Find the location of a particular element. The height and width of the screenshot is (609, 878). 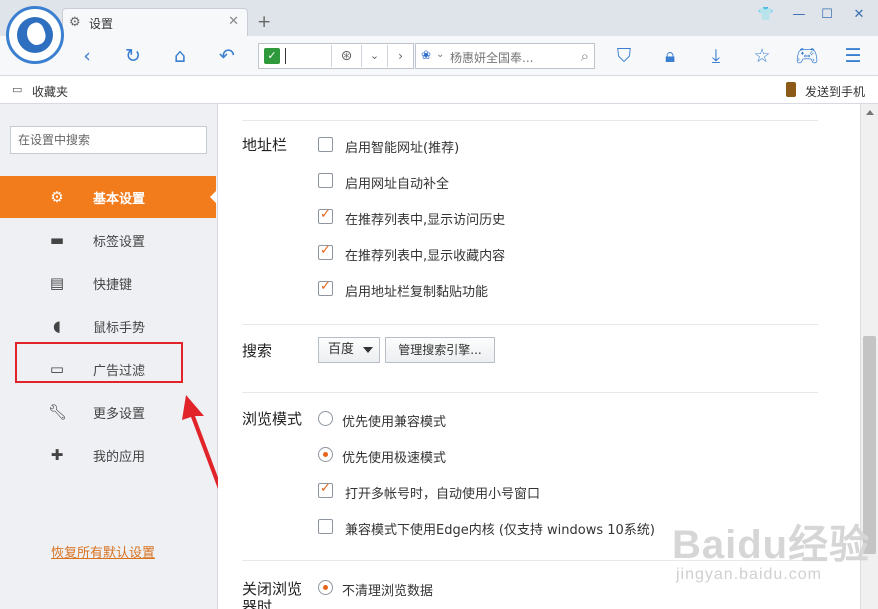

highlight-box is located at coordinates (99, 362).